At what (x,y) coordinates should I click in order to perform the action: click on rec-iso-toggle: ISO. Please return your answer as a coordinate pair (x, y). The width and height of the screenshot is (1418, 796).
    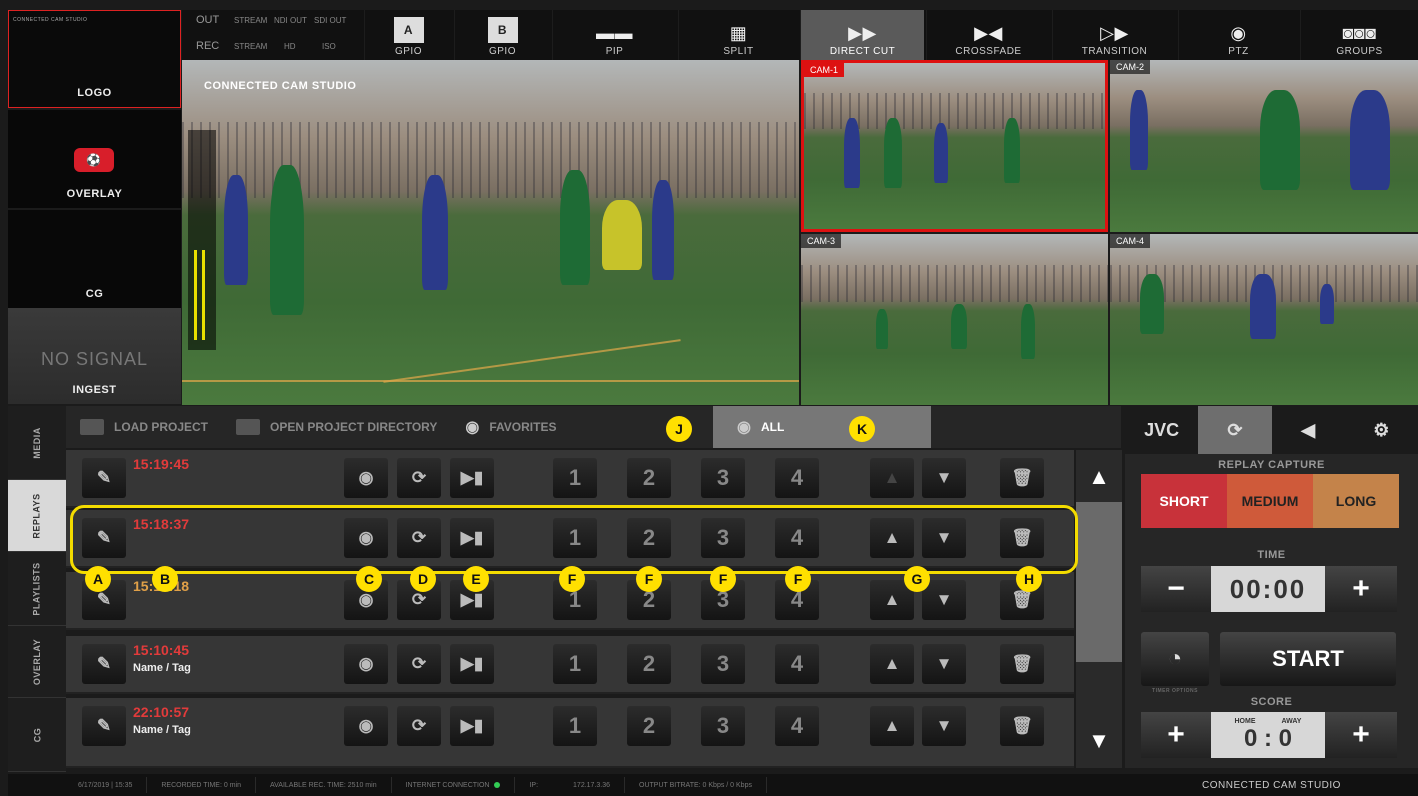
    Looking at the image, I should click on (329, 46).